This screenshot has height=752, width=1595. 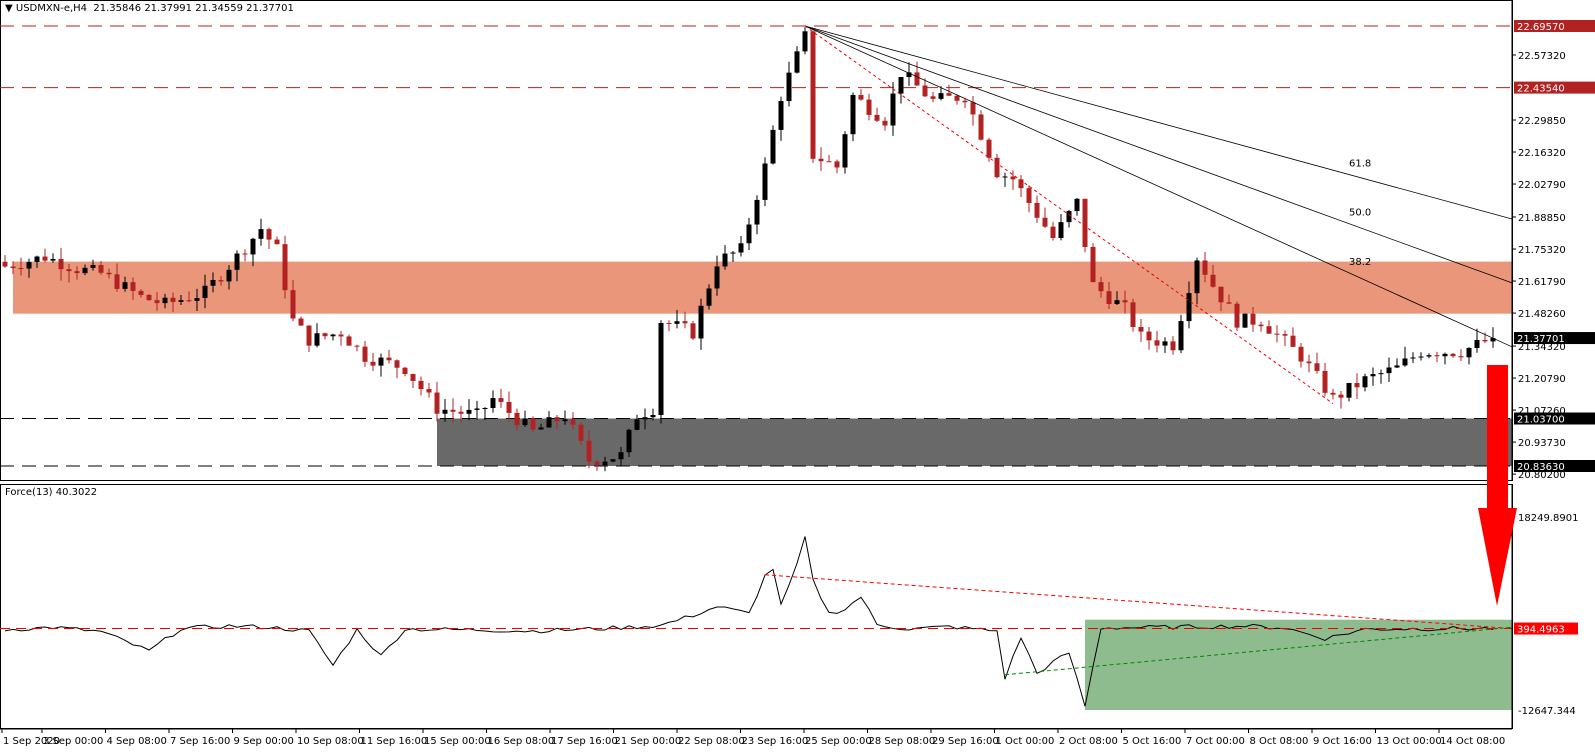 What do you see at coordinates (264, 741) in the screenshot?
I see `time-tick-label: 9 Sep 00:00` at bounding box center [264, 741].